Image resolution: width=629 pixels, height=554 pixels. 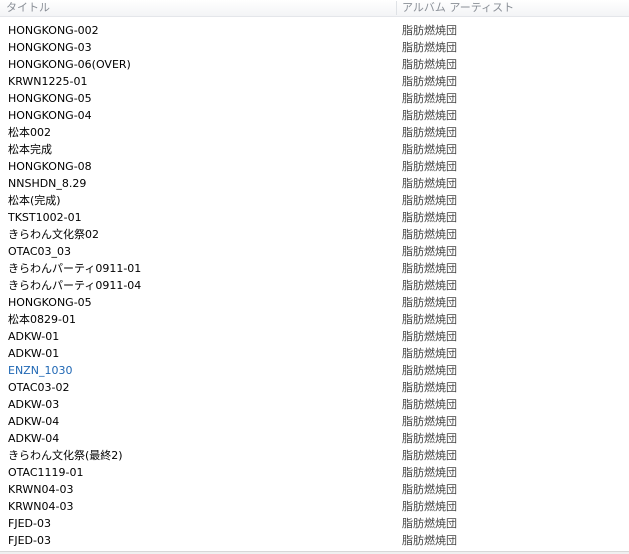 What do you see at coordinates (314, 404) in the screenshot?
I see `table-row: ADKW-03 脂肪燃焼団` at bounding box center [314, 404].